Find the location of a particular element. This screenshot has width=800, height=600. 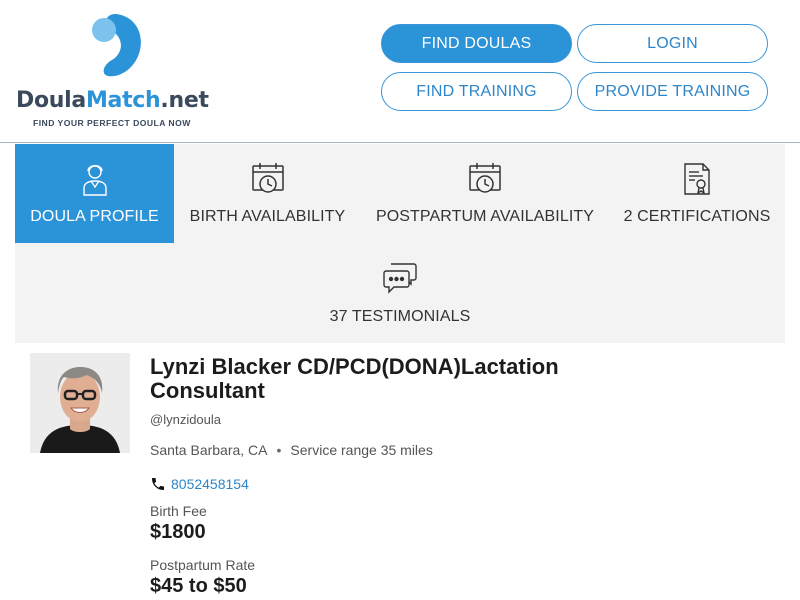

logo-tagline: FIND YOUR PERFECT DOULA NOW is located at coordinates (112, 123).